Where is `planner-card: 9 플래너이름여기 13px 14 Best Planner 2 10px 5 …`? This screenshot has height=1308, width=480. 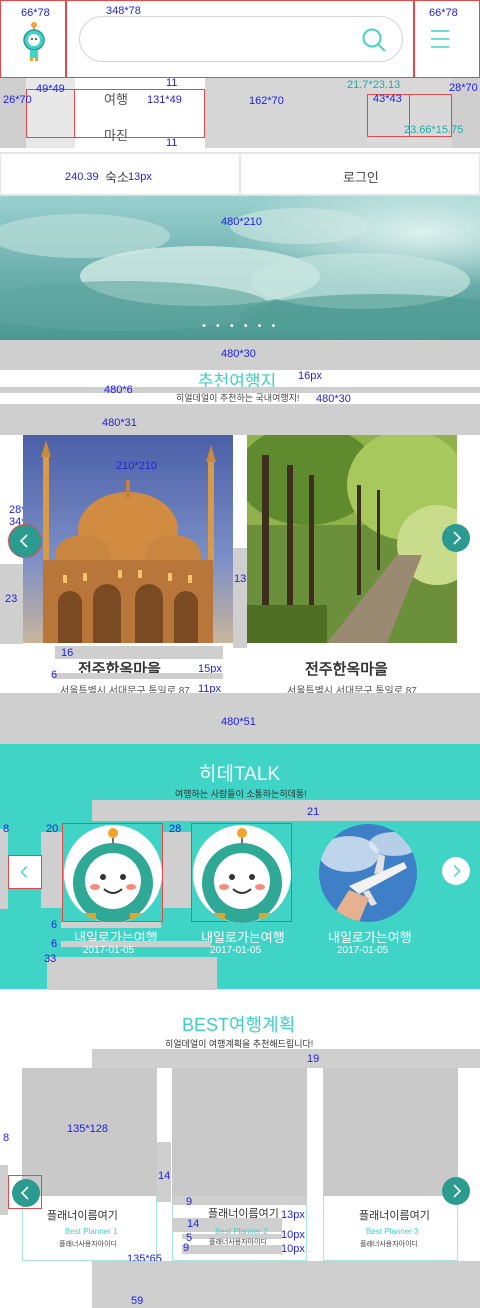 planner-card: 9 플래너이름여기 13px 14 Best Planner 2 10px 5 … is located at coordinates (239, 1164).